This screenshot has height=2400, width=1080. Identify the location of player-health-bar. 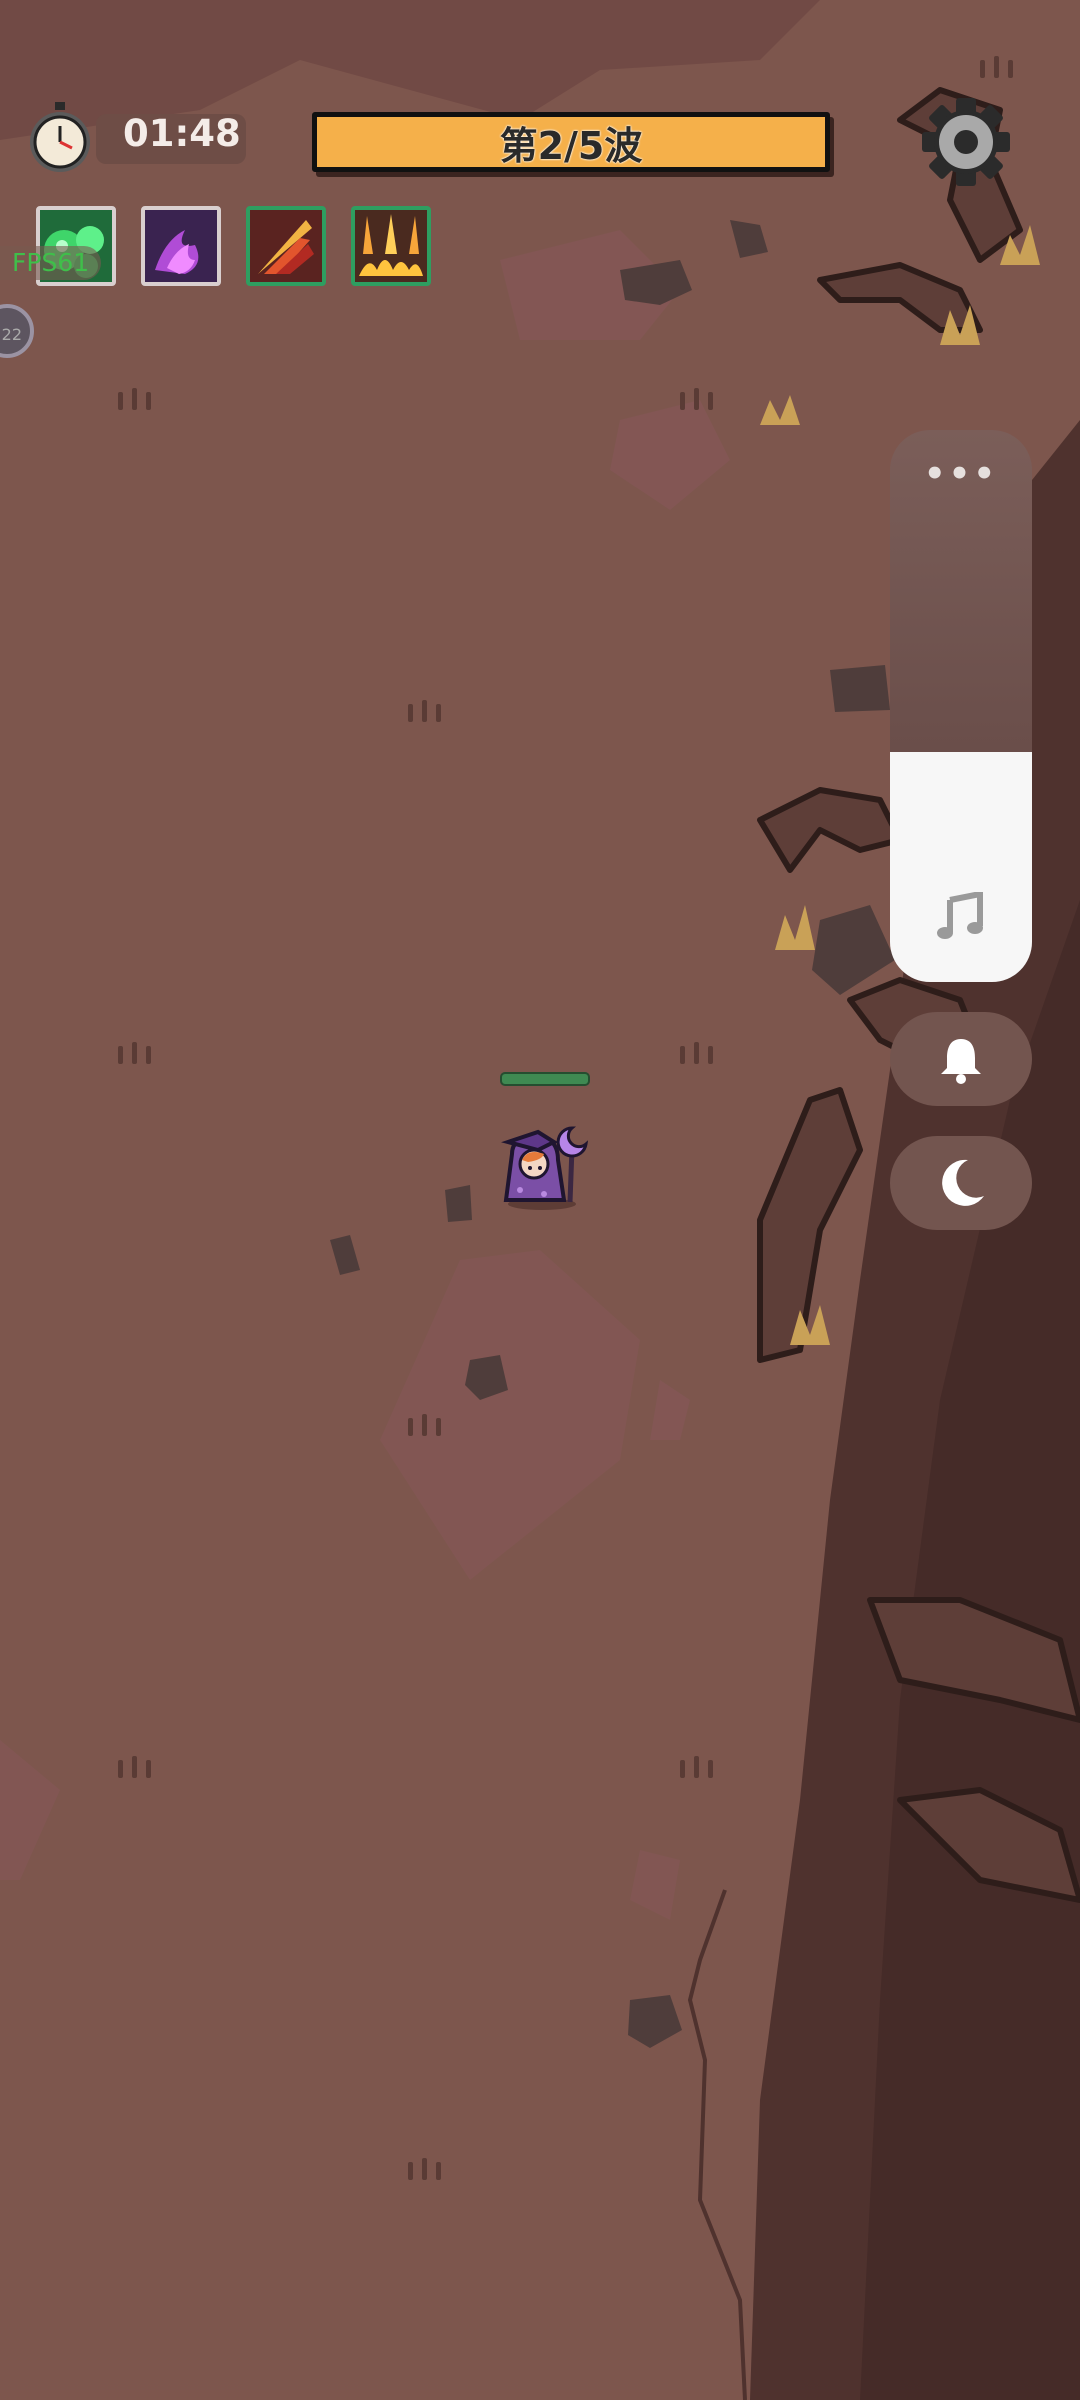
(545, 1079).